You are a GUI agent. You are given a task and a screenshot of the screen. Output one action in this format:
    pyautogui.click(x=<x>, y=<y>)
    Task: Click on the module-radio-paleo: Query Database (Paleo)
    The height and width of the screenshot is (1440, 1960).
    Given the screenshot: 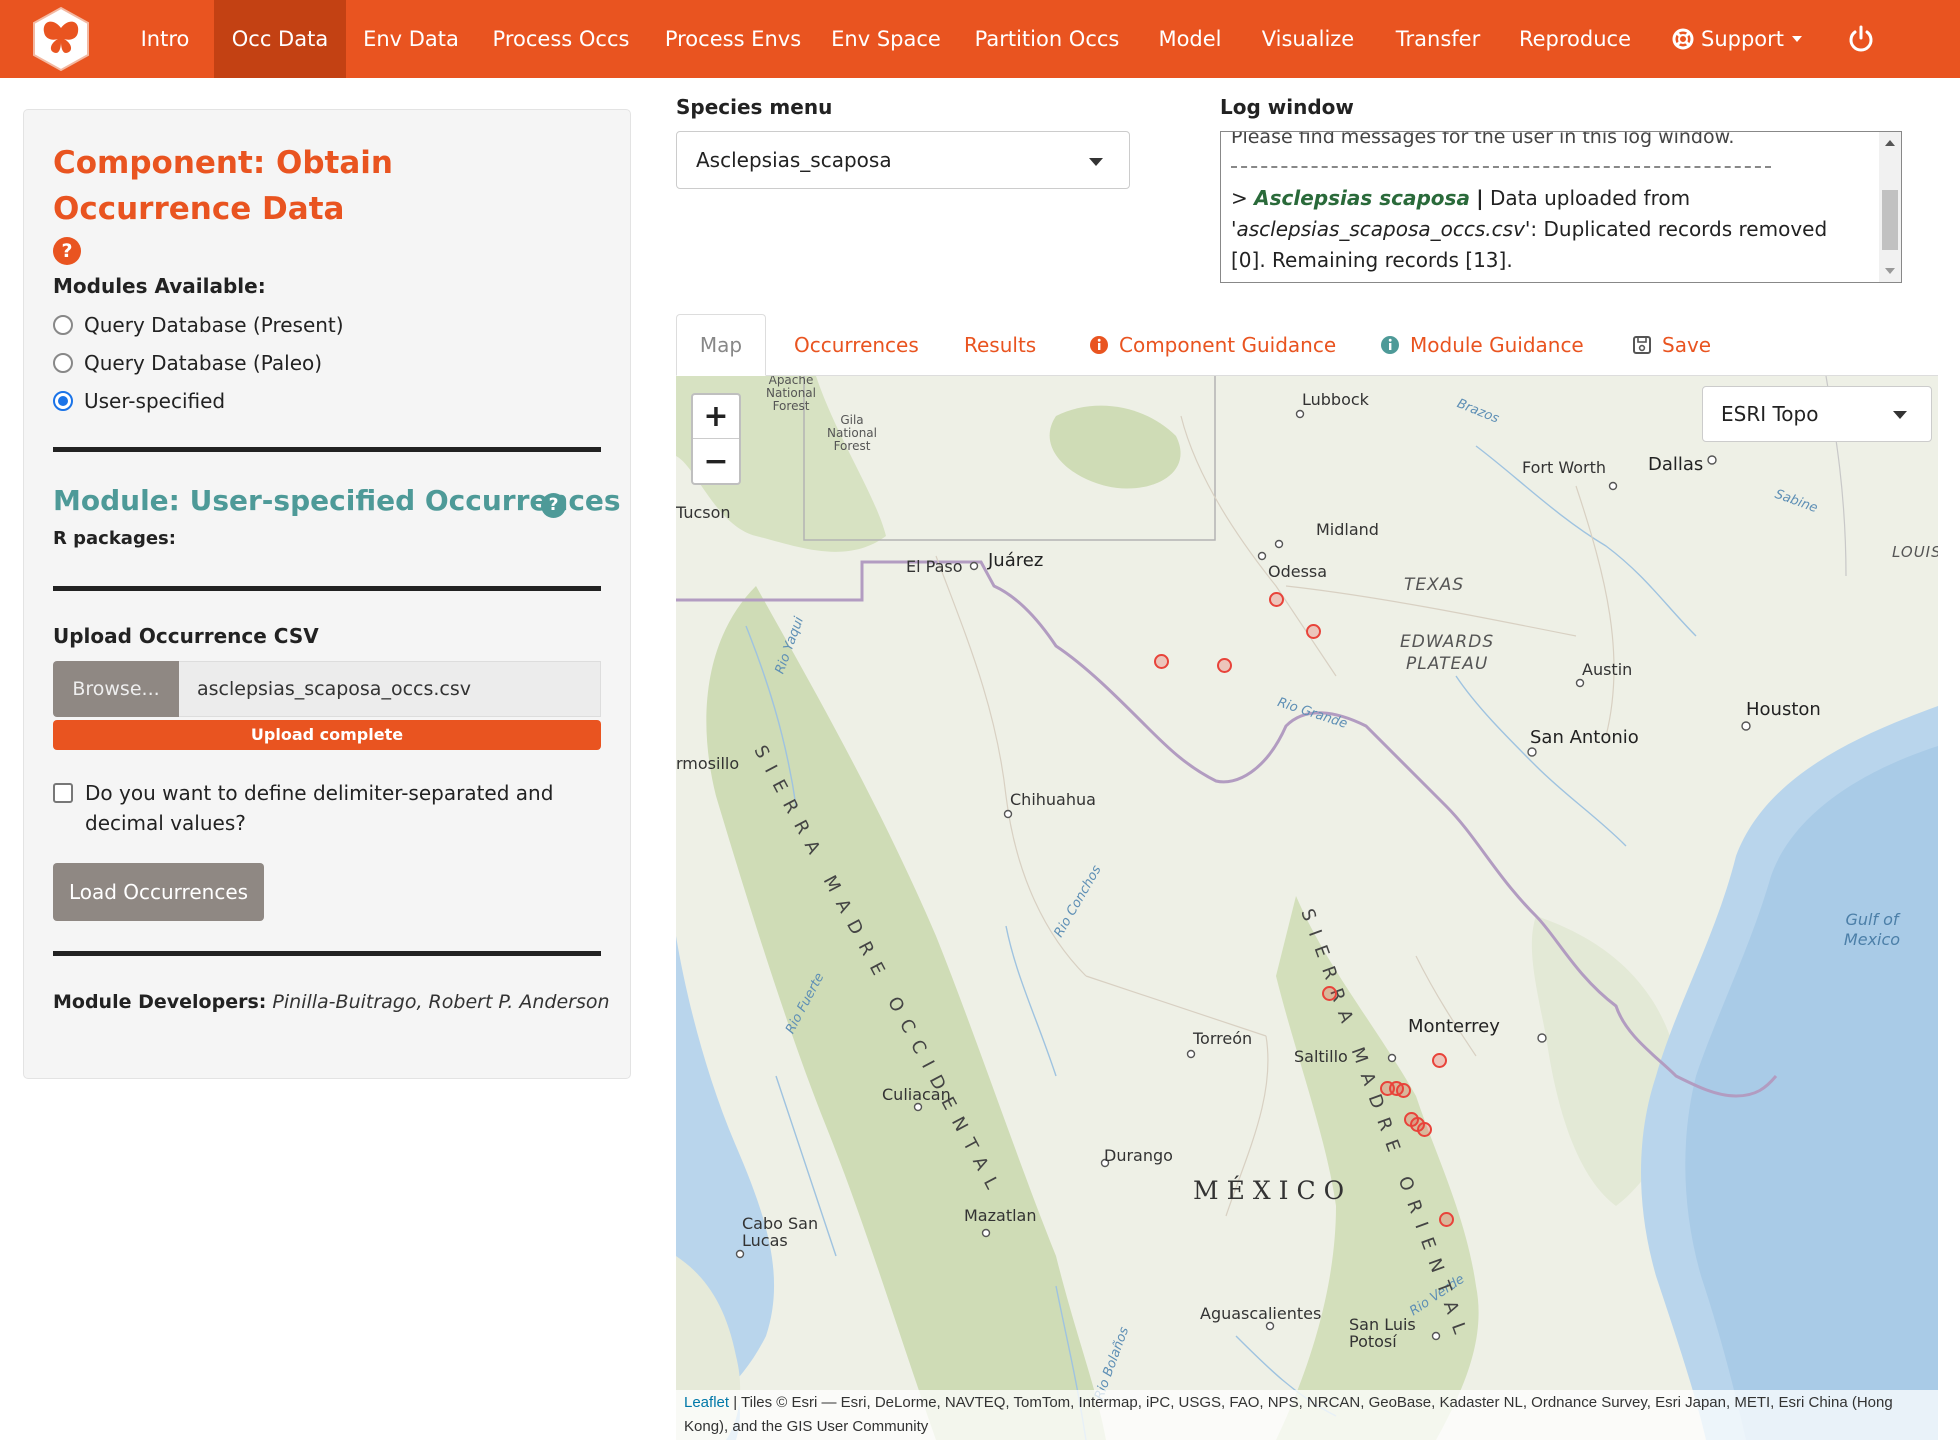 What is the action you would take?
    pyautogui.click(x=187, y=363)
    